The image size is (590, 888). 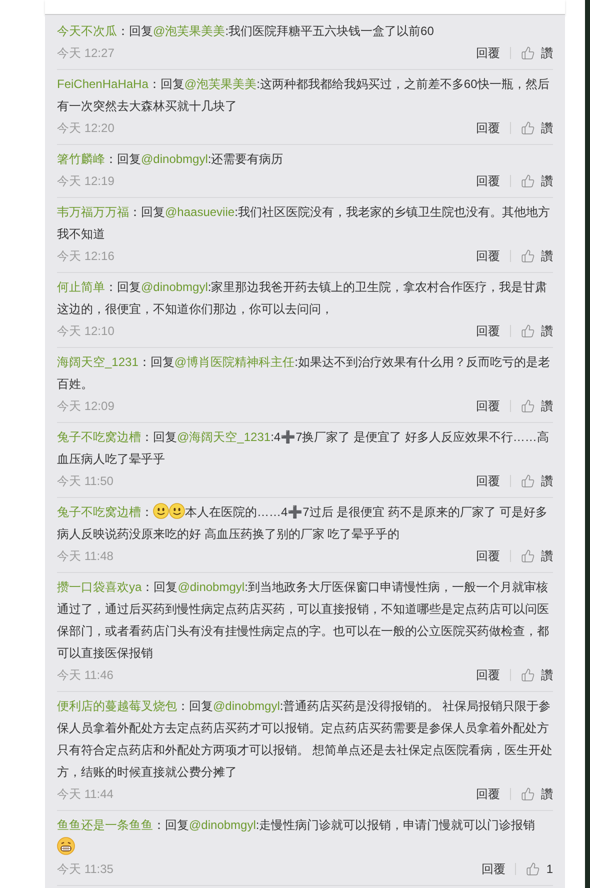 What do you see at coordinates (85, 869) in the screenshot?
I see `comment-time: 今天 11:35` at bounding box center [85, 869].